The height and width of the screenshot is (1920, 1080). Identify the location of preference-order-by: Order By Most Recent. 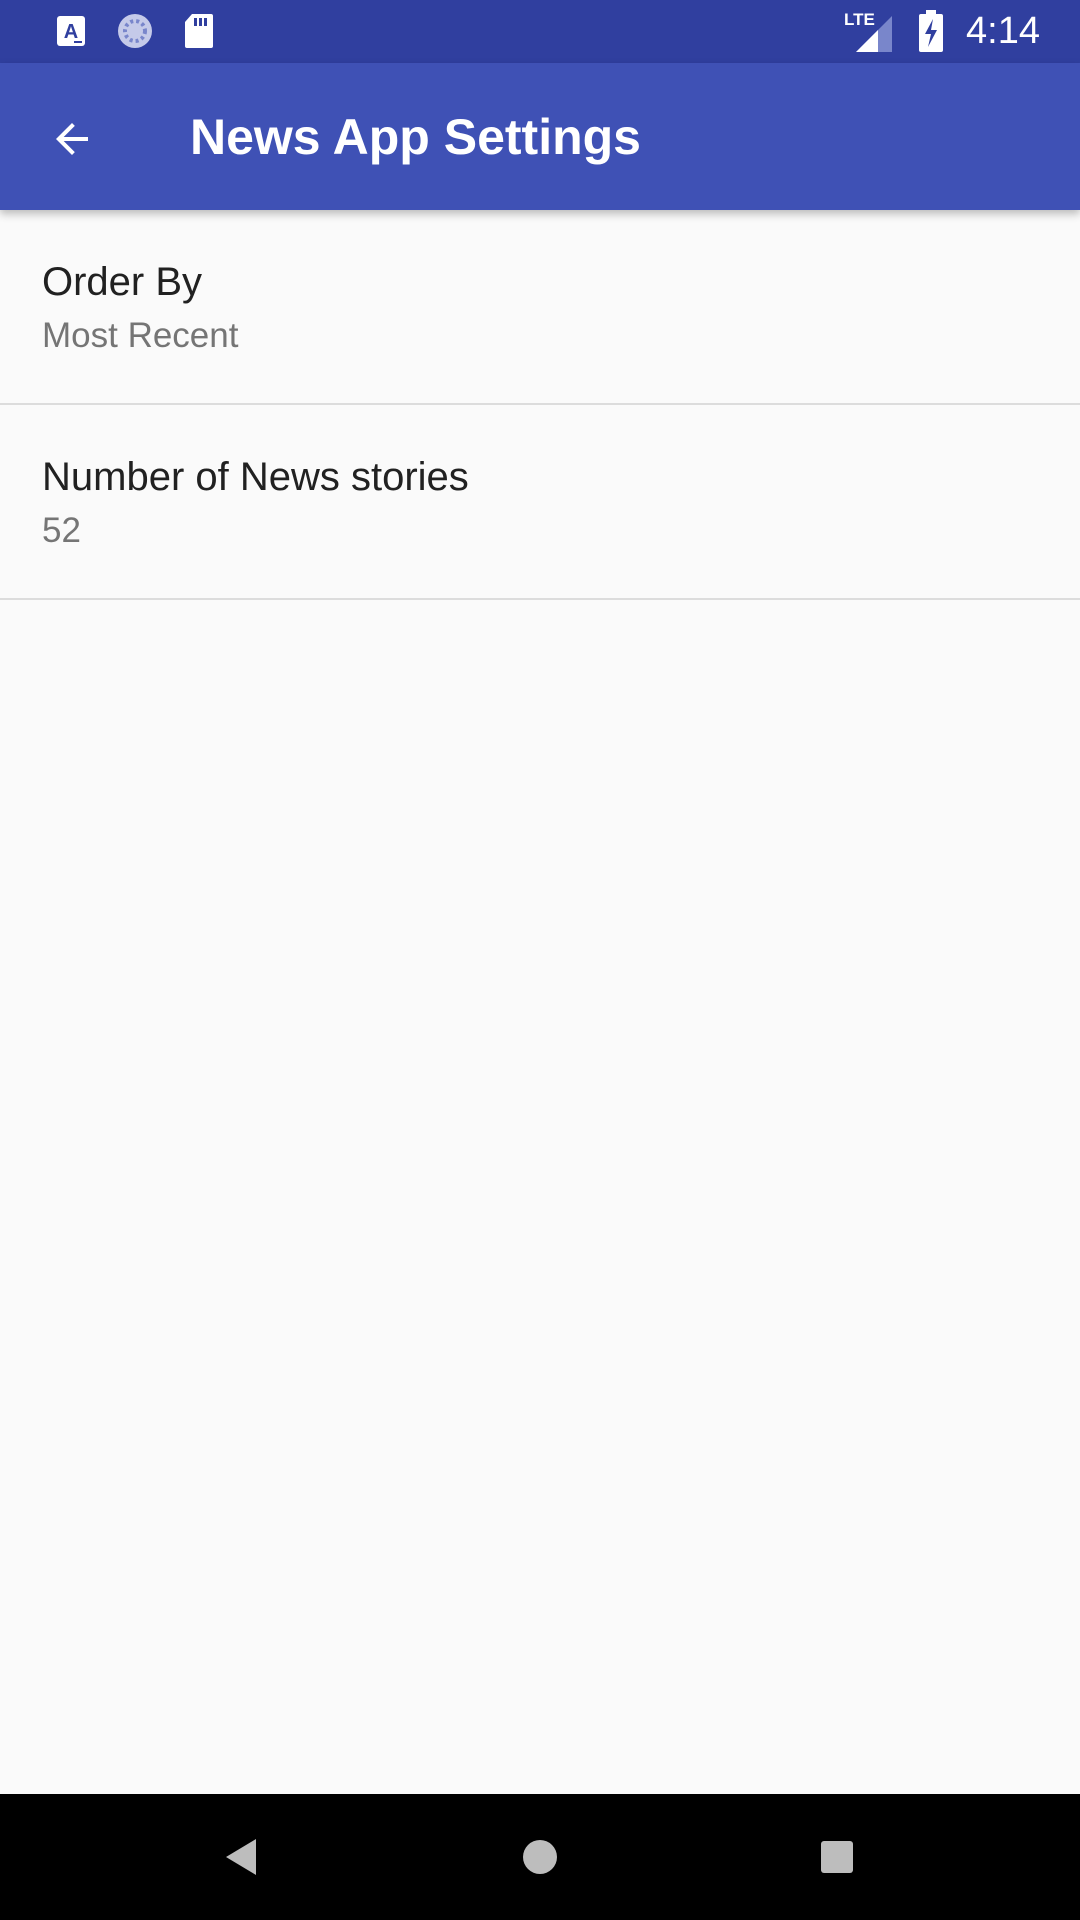
(540, 307).